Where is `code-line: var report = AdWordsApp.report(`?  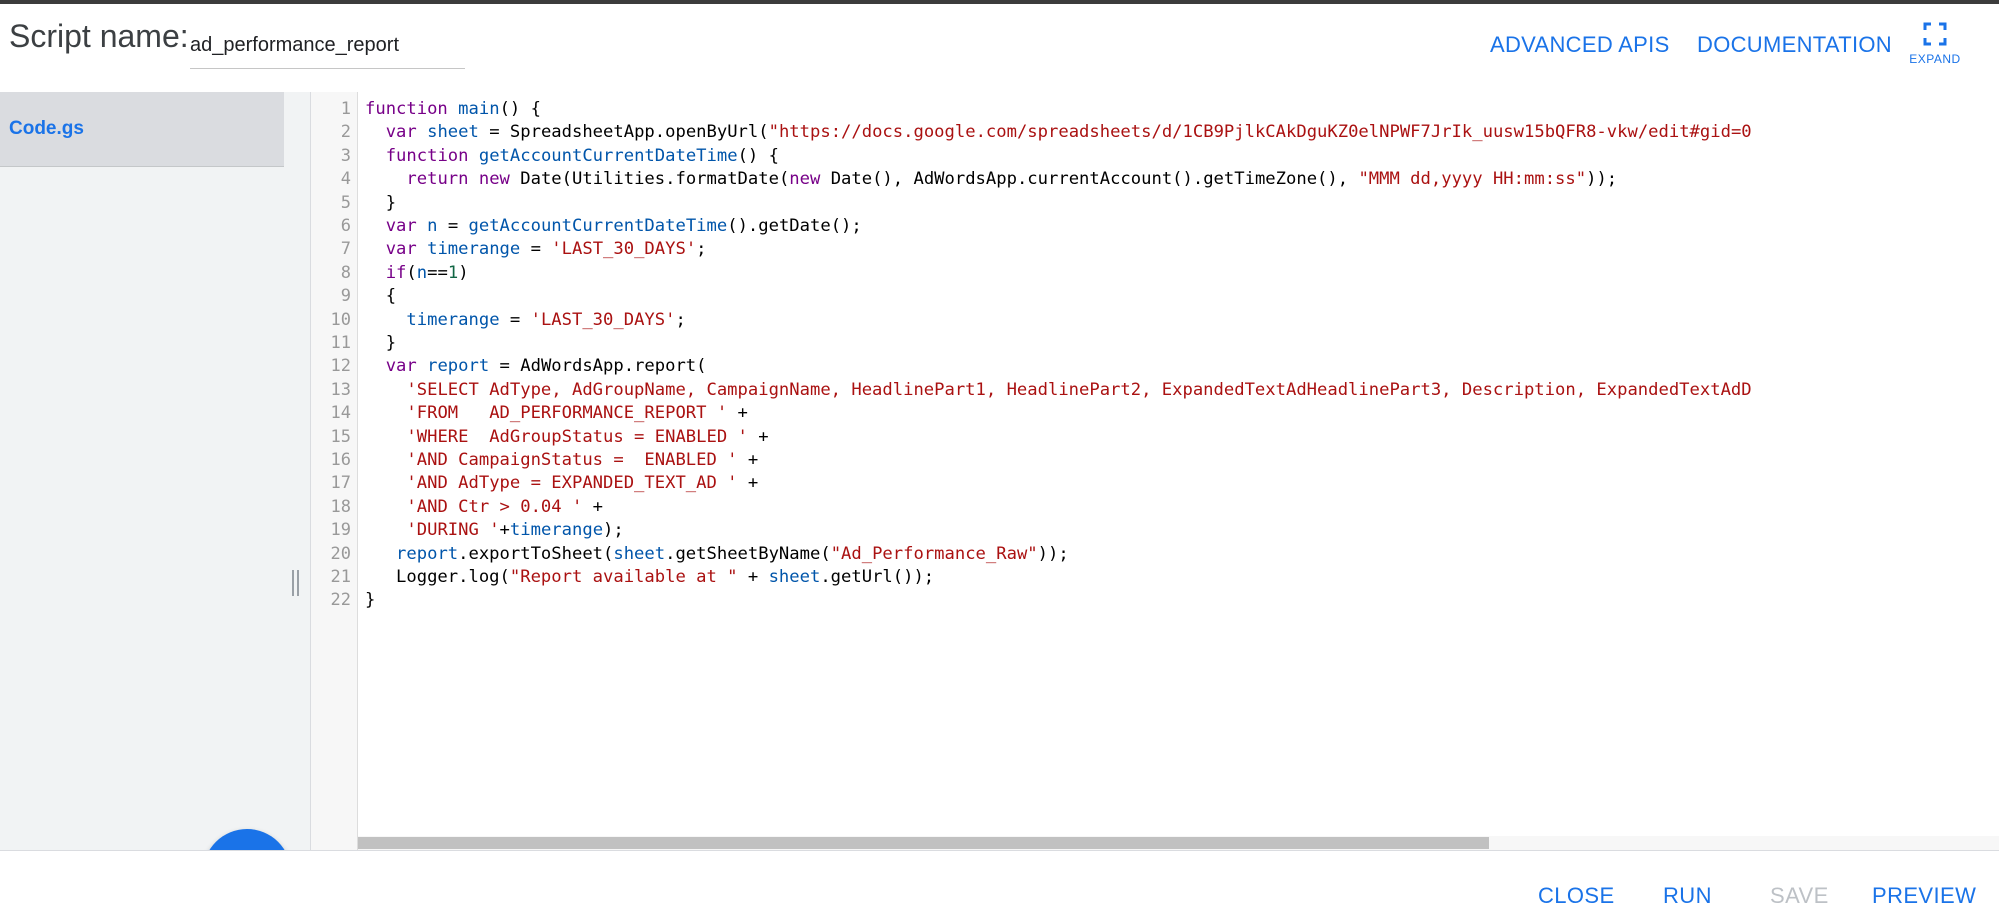
code-line: var report = AdWordsApp.report( is located at coordinates (536, 366).